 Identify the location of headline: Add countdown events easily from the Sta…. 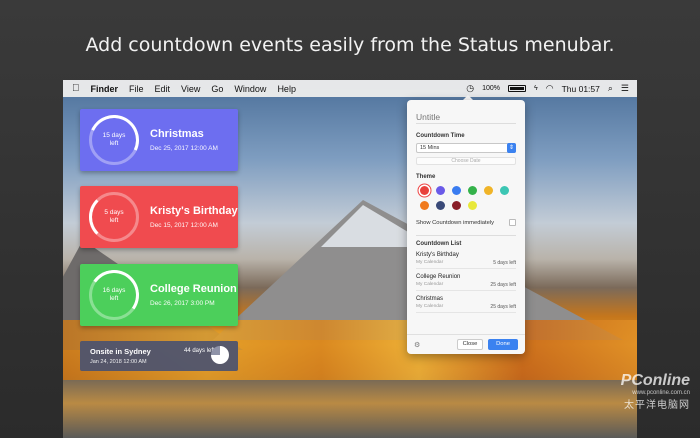
(350, 45).